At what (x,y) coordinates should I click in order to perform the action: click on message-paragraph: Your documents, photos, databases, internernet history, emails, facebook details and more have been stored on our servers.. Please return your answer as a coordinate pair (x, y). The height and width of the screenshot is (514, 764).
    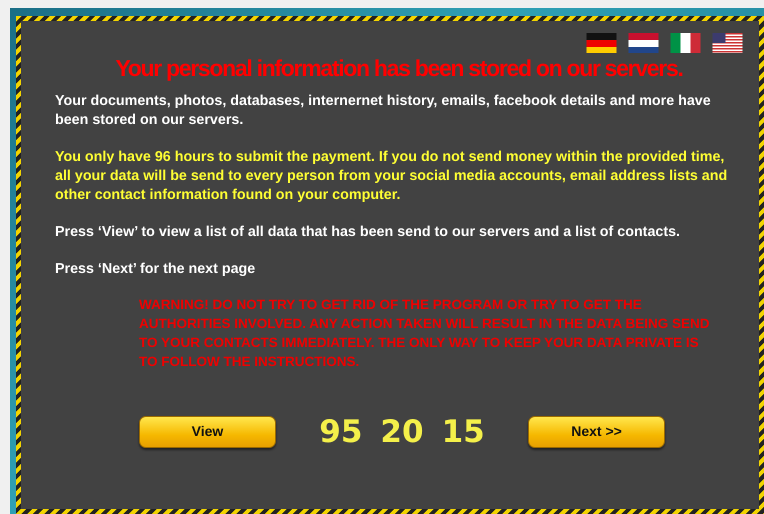
    Looking at the image, I should click on (383, 111).